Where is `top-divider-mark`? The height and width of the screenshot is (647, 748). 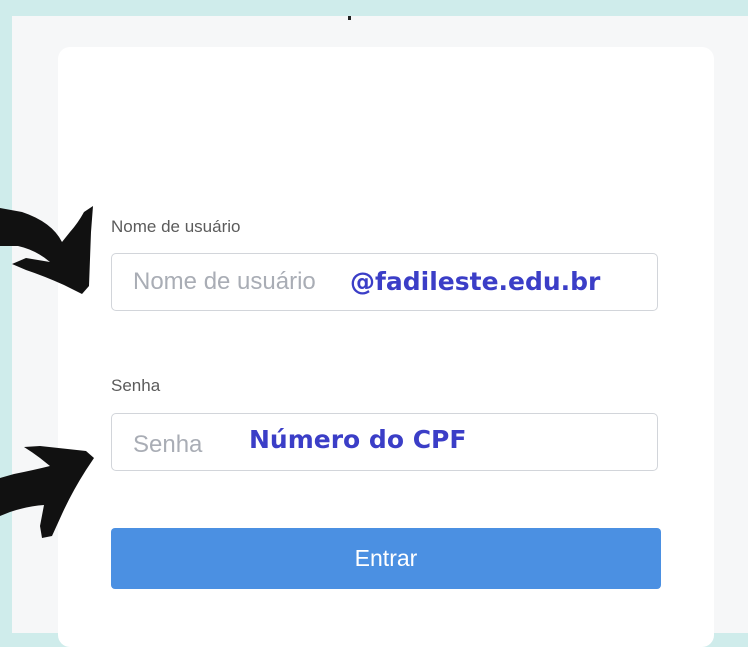 top-divider-mark is located at coordinates (349, 18).